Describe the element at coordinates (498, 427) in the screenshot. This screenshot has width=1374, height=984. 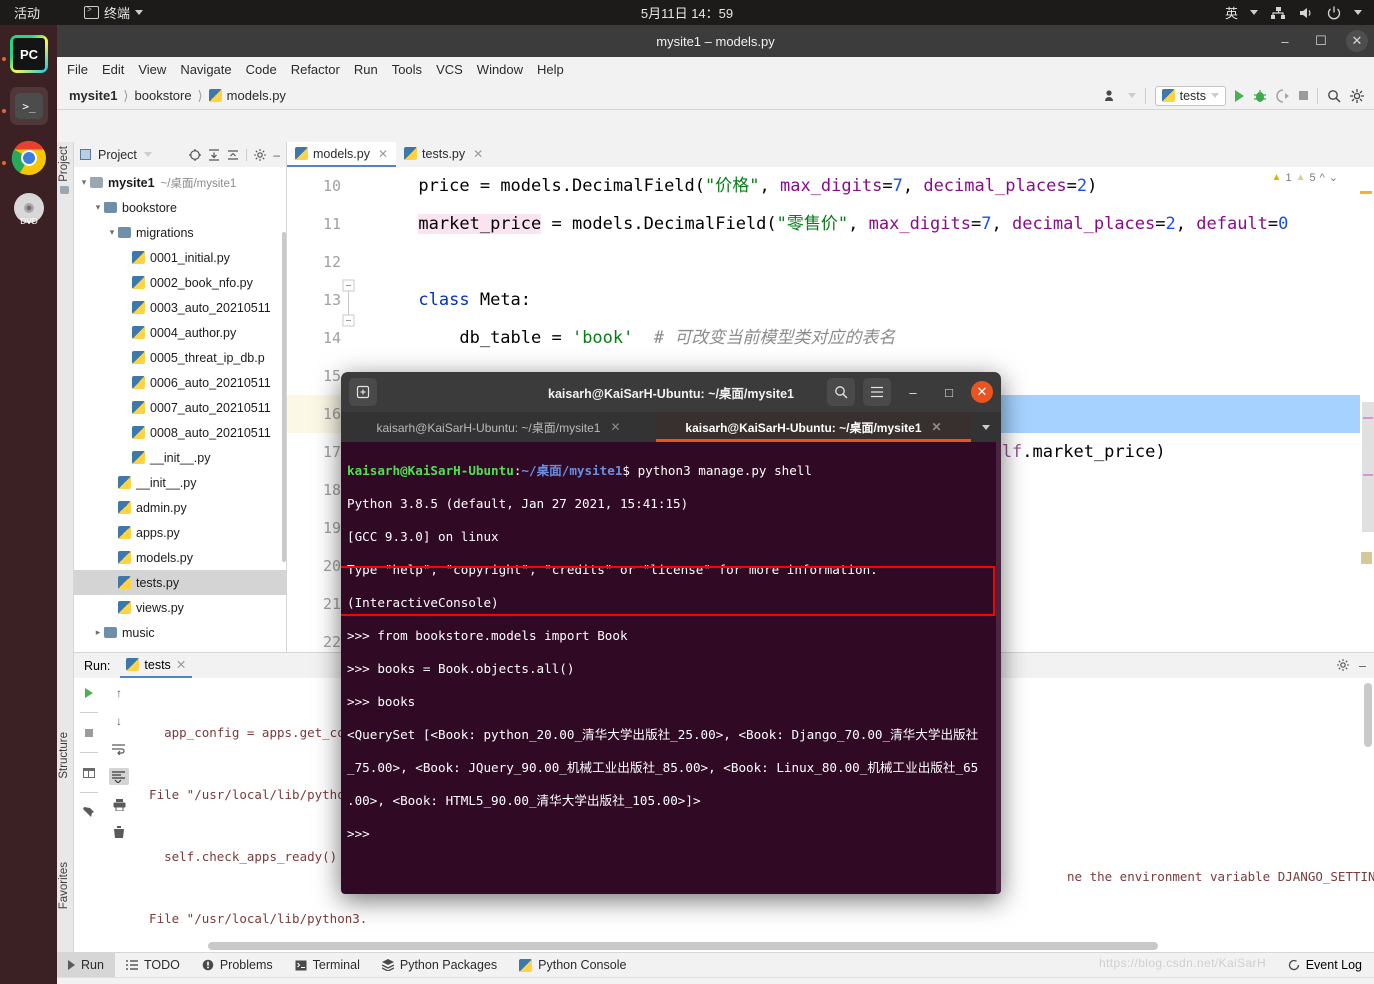
I see `terminal-tab-1: kaisarh@KaiSarH-Ubuntu: ~/桌面/mysite1 ✕` at that location.